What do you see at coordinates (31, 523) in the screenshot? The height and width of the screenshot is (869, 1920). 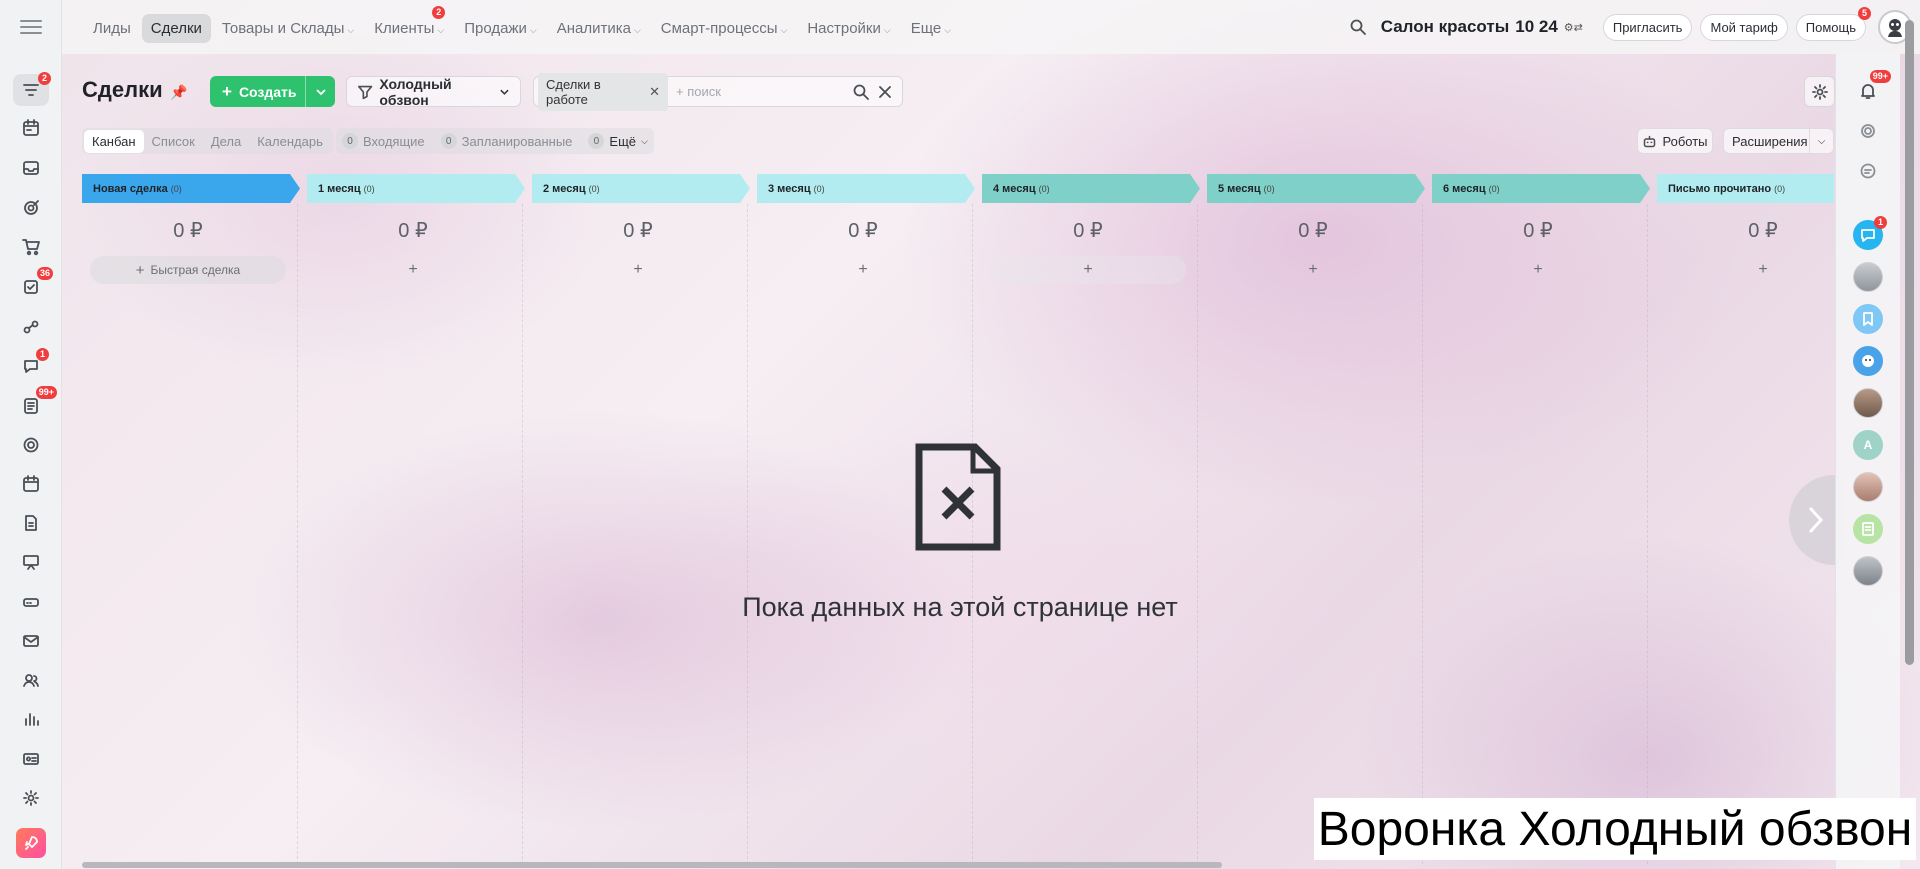 I see `document-icon` at bounding box center [31, 523].